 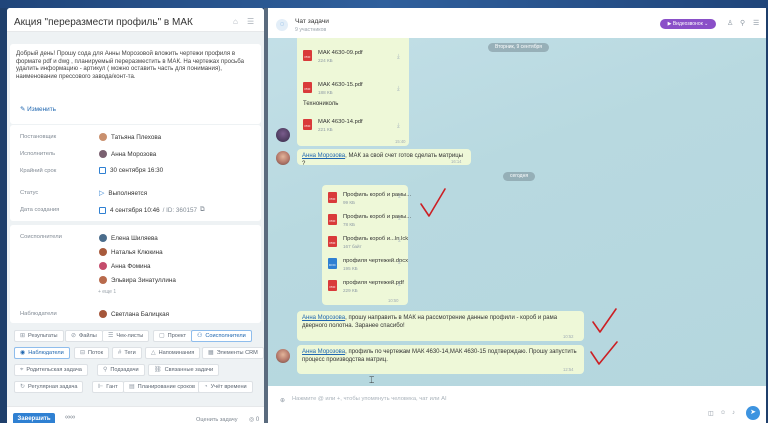 What do you see at coordinates (158, 370) in the screenshot?
I see `link-icon: ⛓` at bounding box center [158, 370].